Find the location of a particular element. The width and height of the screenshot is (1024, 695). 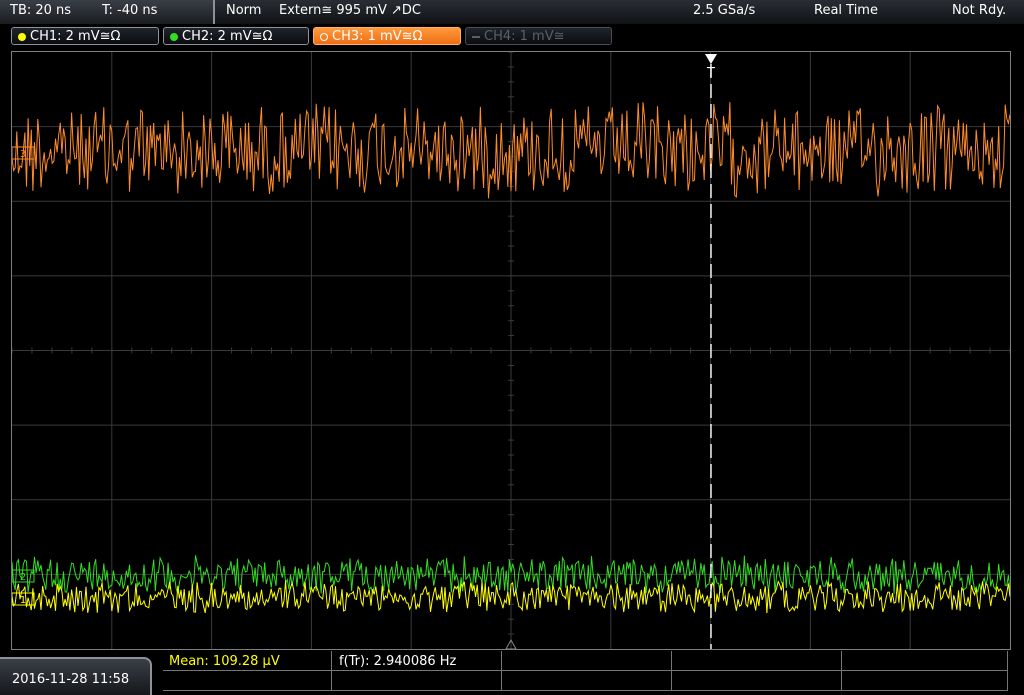

datetime-readout: 2016-11-28 11:58 is located at coordinates (71, 679).